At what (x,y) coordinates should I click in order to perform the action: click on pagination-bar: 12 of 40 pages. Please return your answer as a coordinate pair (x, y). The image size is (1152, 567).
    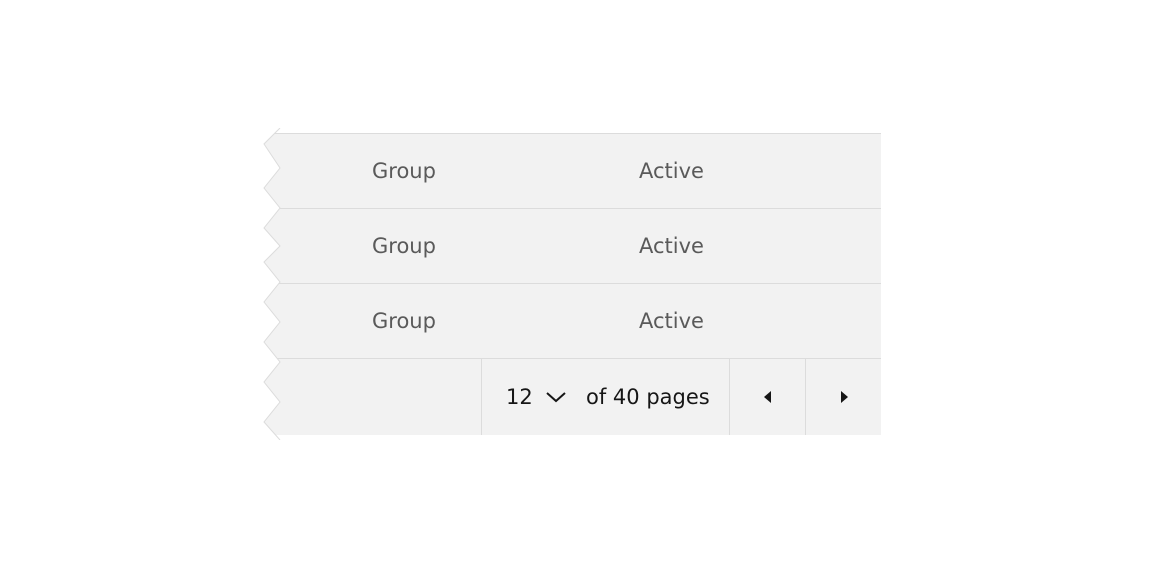
    Looking at the image, I should click on (572, 396).